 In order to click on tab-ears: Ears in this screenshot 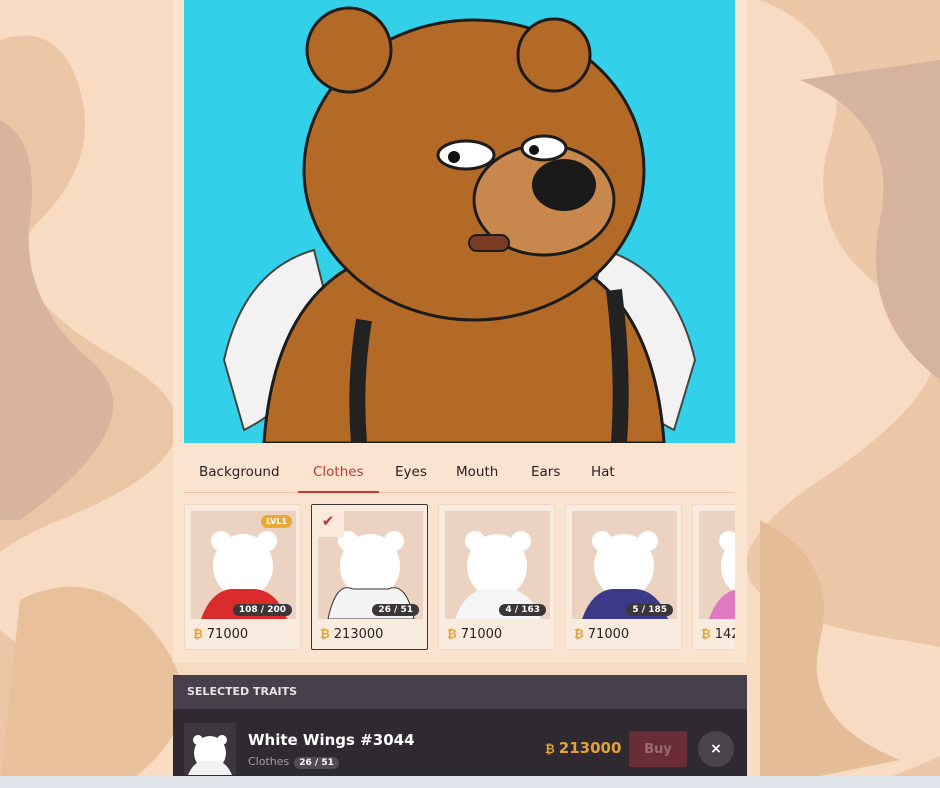, I will do `click(545, 472)`.